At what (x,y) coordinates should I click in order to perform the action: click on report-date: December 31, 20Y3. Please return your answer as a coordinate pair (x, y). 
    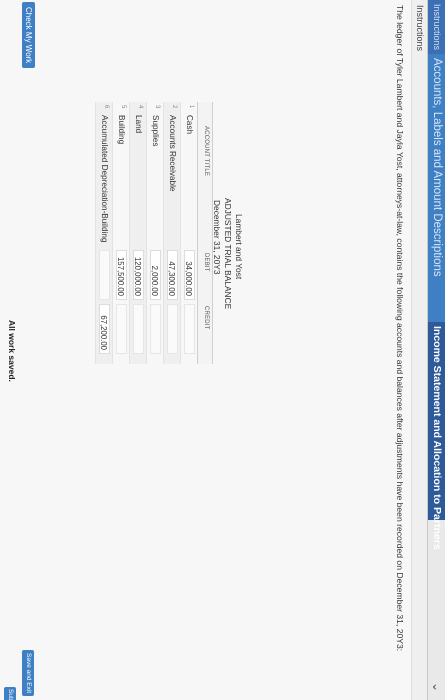
    Looking at the image, I should click on (217, 237).